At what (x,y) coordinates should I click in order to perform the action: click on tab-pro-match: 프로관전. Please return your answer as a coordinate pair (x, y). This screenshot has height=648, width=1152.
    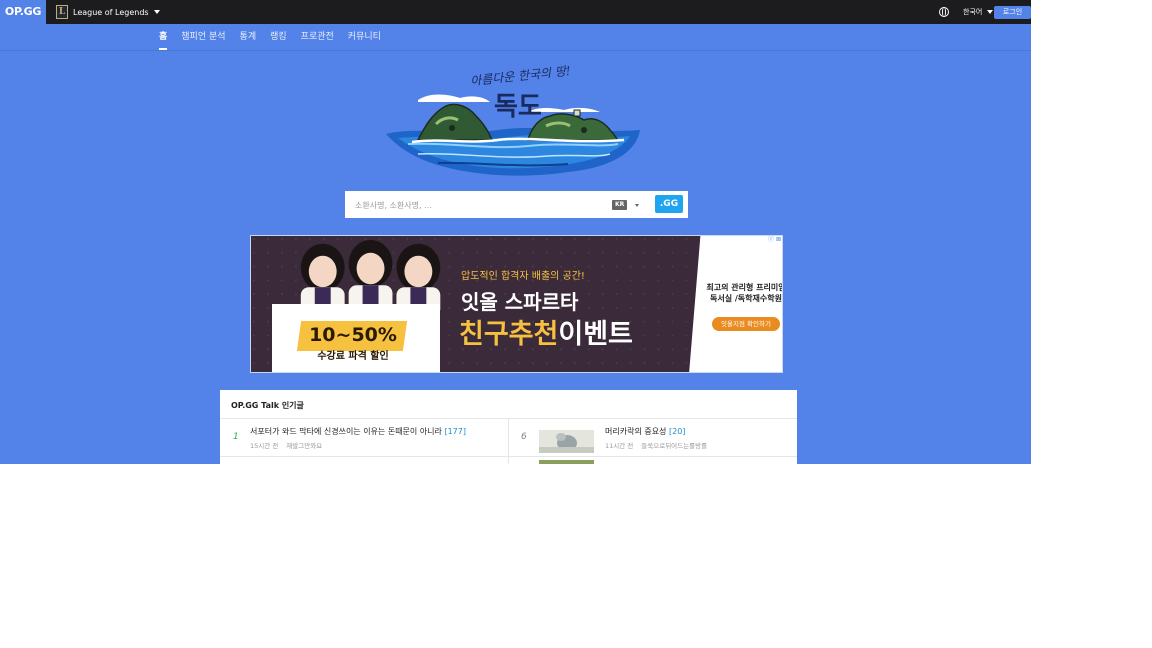
    Looking at the image, I should click on (317, 37).